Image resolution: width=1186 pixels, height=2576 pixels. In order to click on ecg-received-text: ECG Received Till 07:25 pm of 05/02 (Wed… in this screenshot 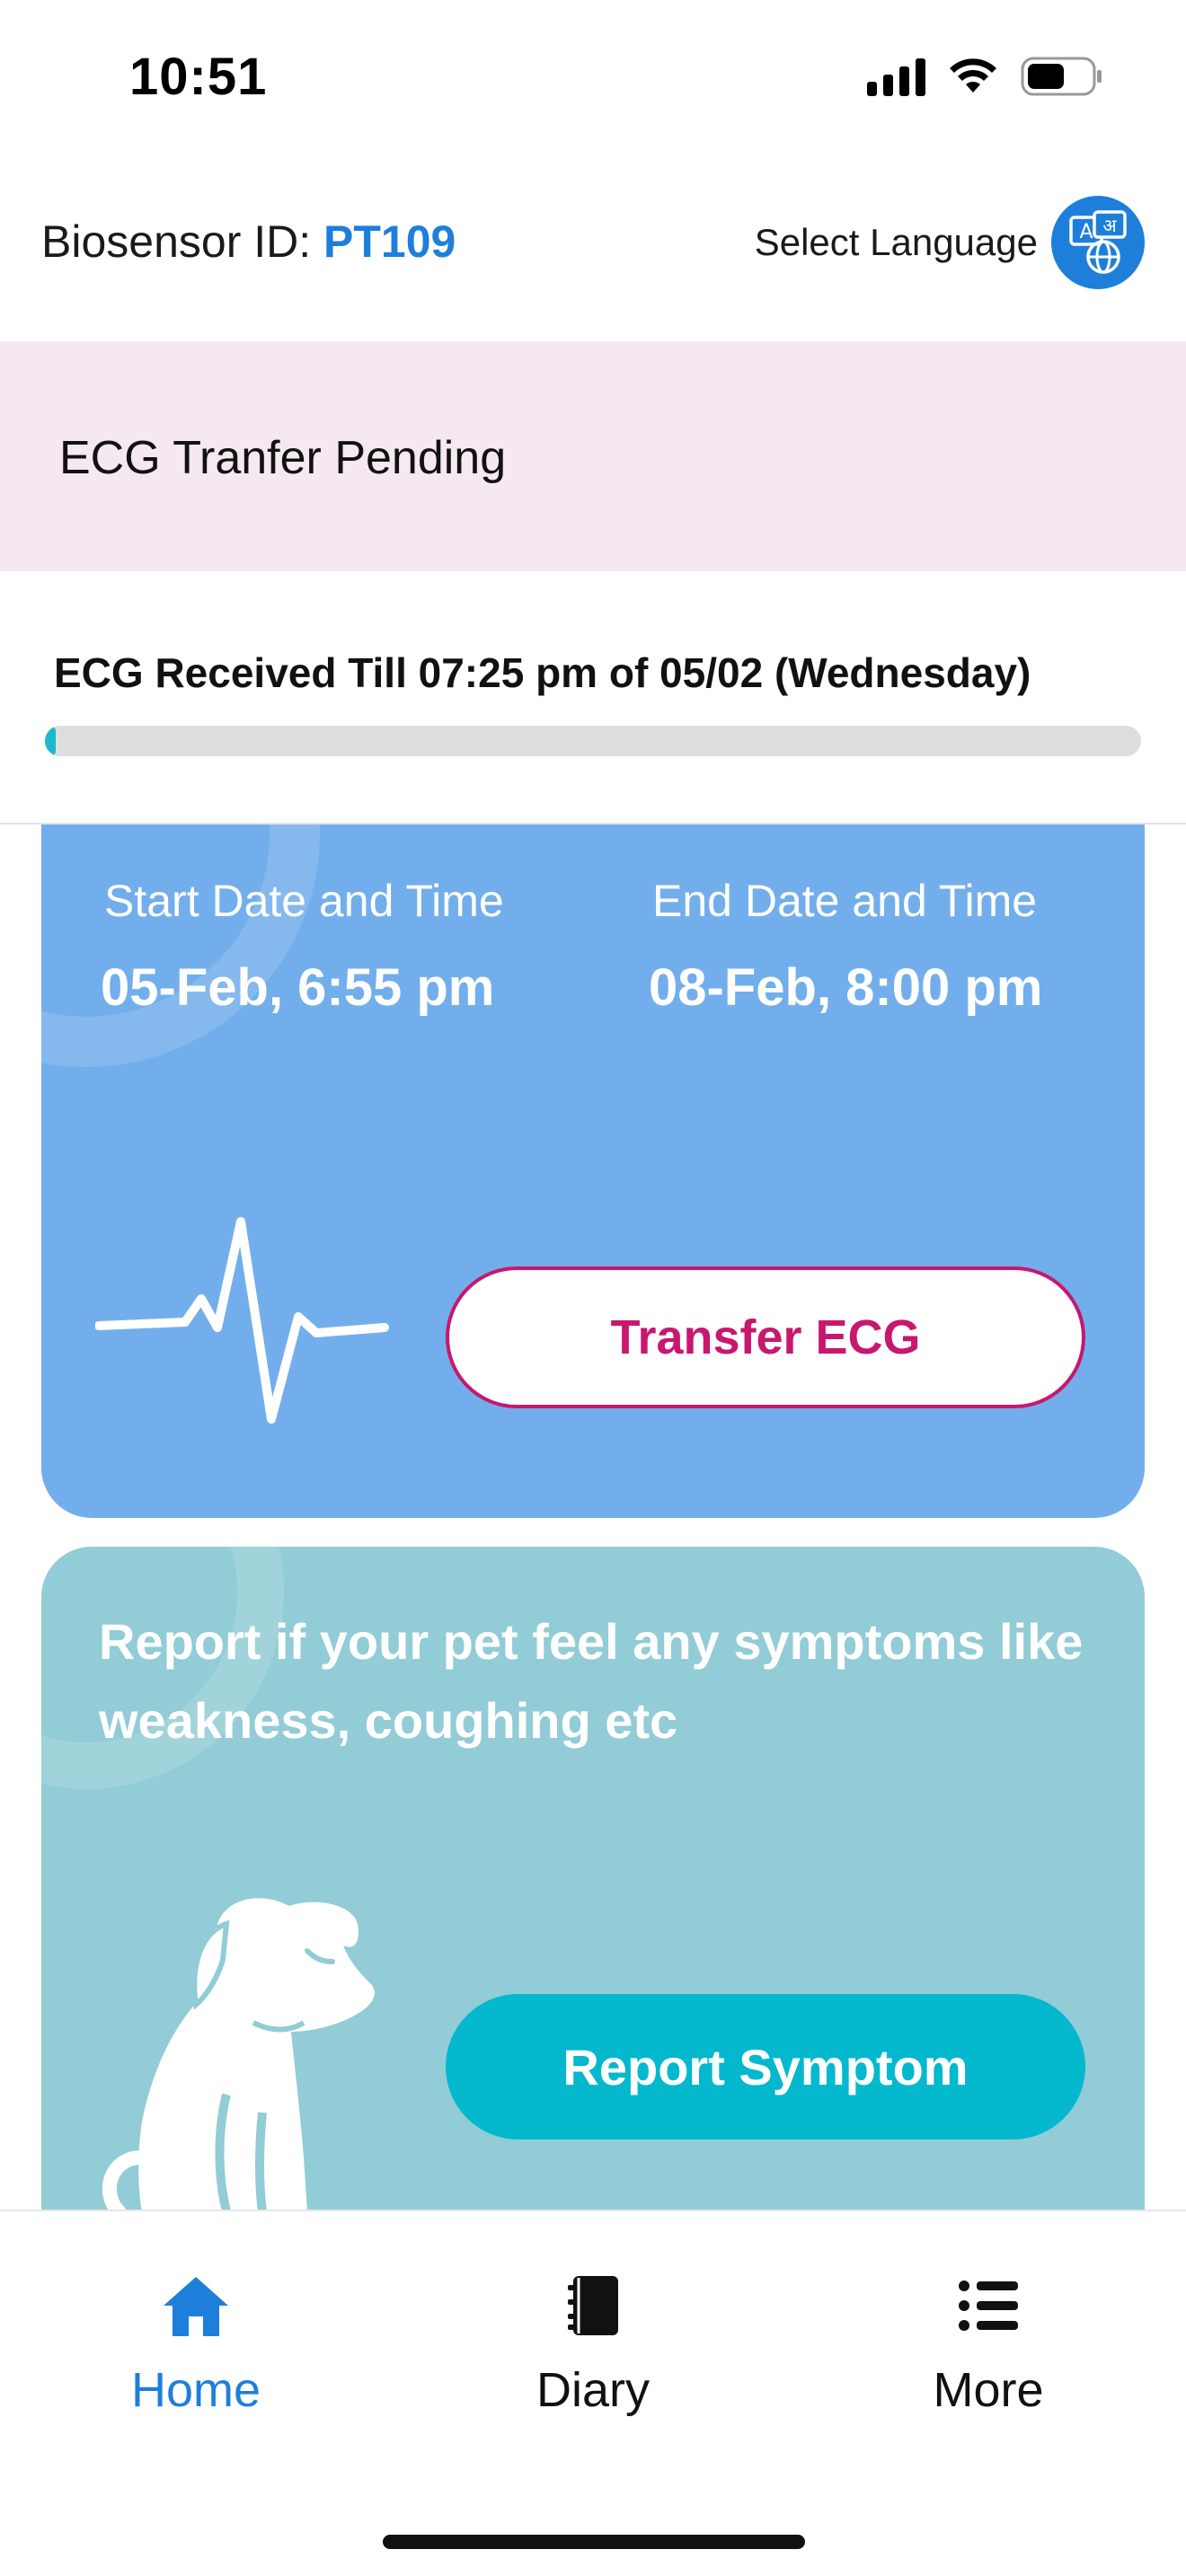, I will do `click(542, 672)`.